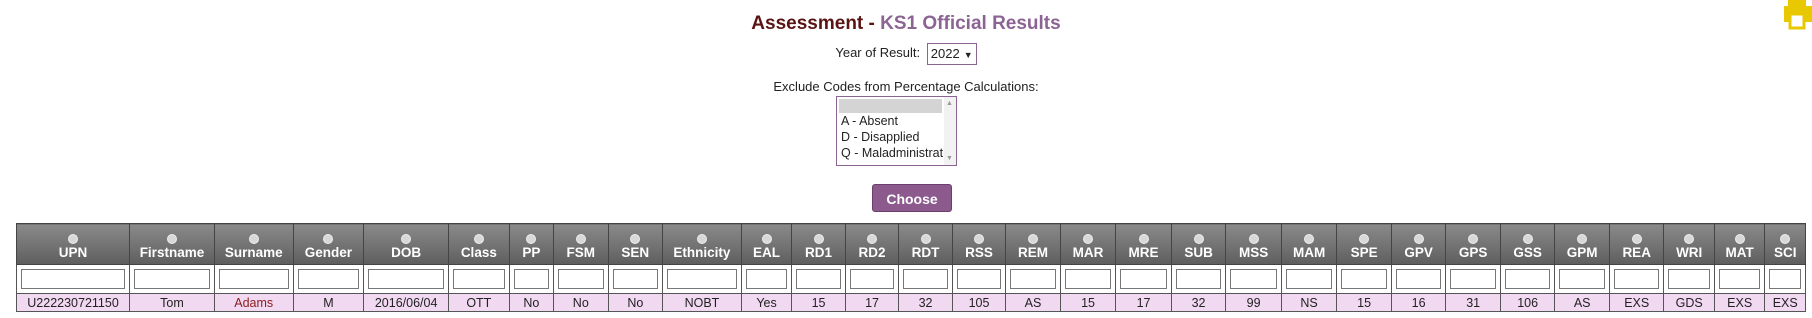 Image resolution: width=1812 pixels, height=318 pixels. I want to click on column-header-surname: Surname, so click(253, 244).